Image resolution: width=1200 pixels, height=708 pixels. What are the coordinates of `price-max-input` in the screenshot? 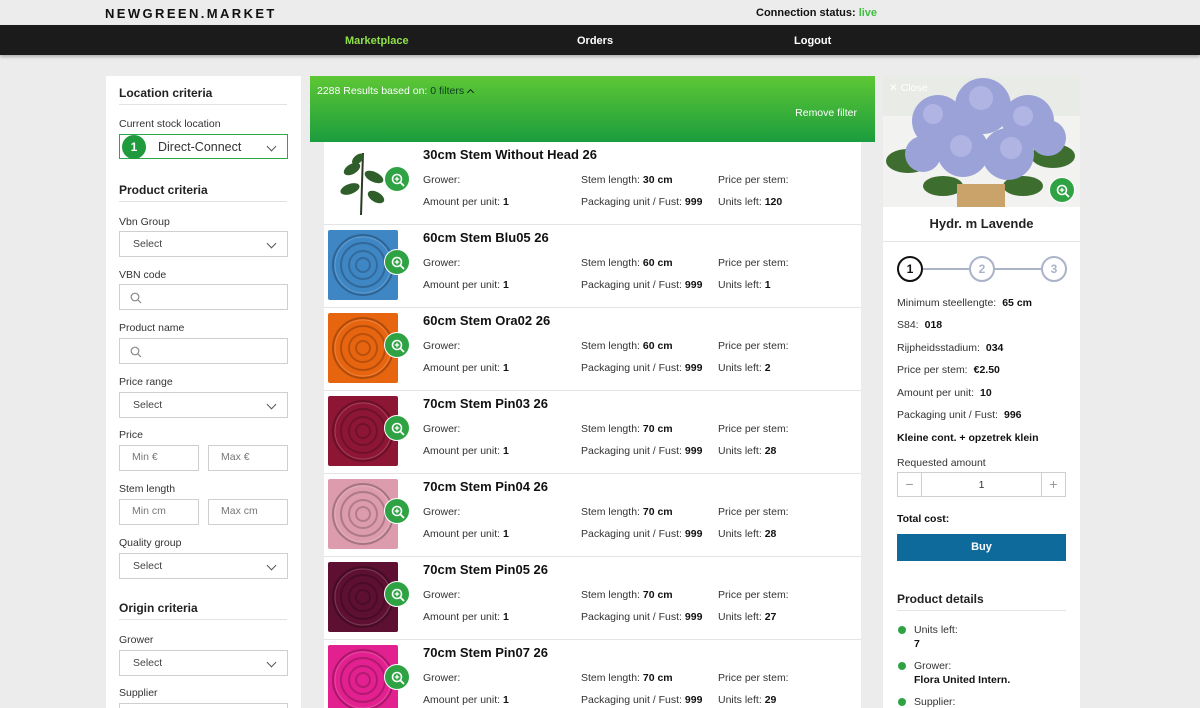 It's located at (251, 457).